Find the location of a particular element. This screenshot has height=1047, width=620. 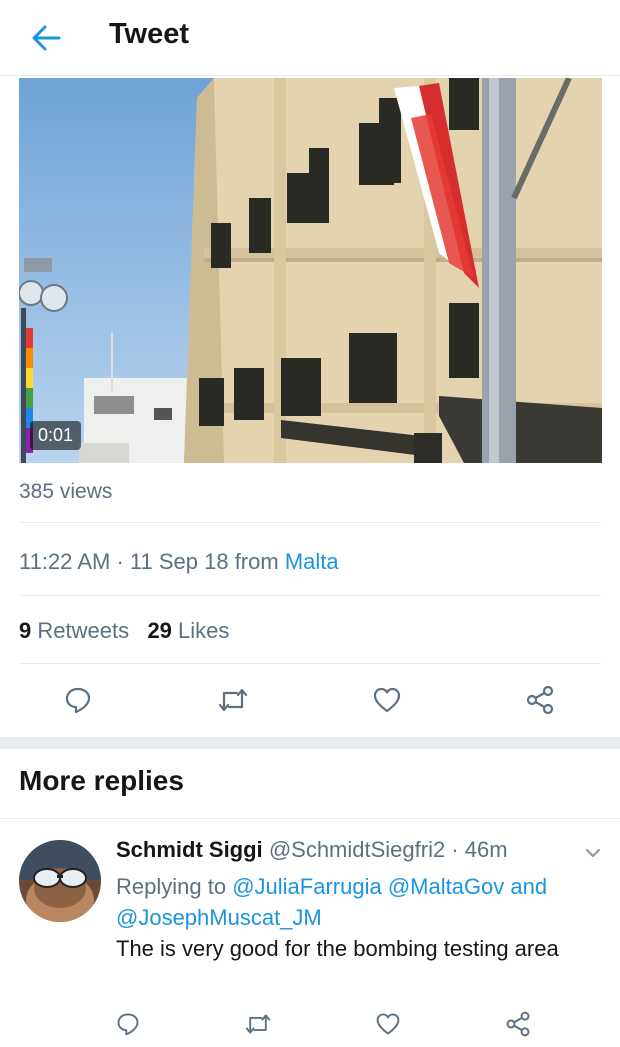

reply-retweet-button is located at coordinates (258, 1024).